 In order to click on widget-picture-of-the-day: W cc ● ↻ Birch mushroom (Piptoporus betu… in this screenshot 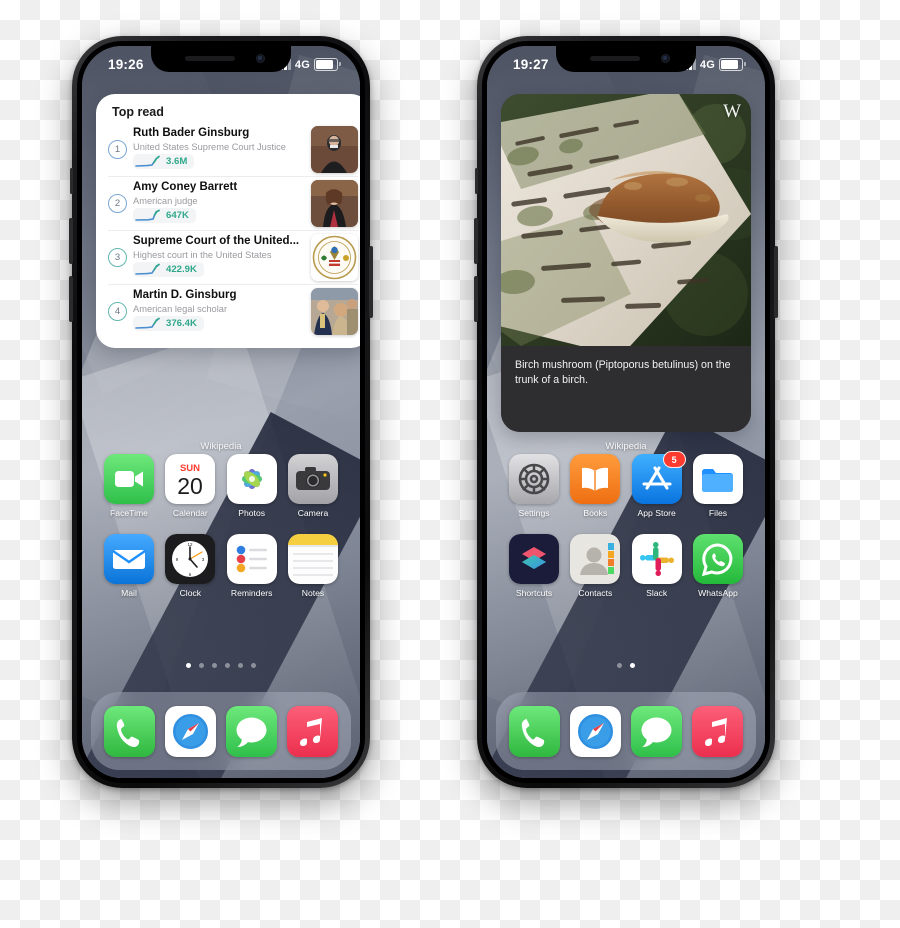, I will do `click(626, 263)`.